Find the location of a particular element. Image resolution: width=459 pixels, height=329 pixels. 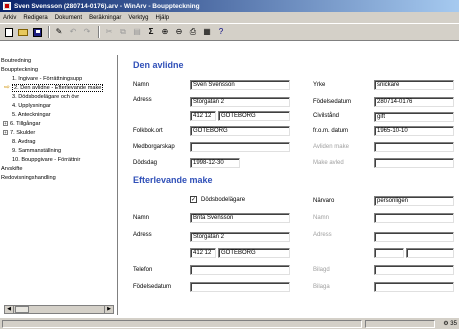

civil-status-label: Civilstånd is located at coordinates (326, 116).